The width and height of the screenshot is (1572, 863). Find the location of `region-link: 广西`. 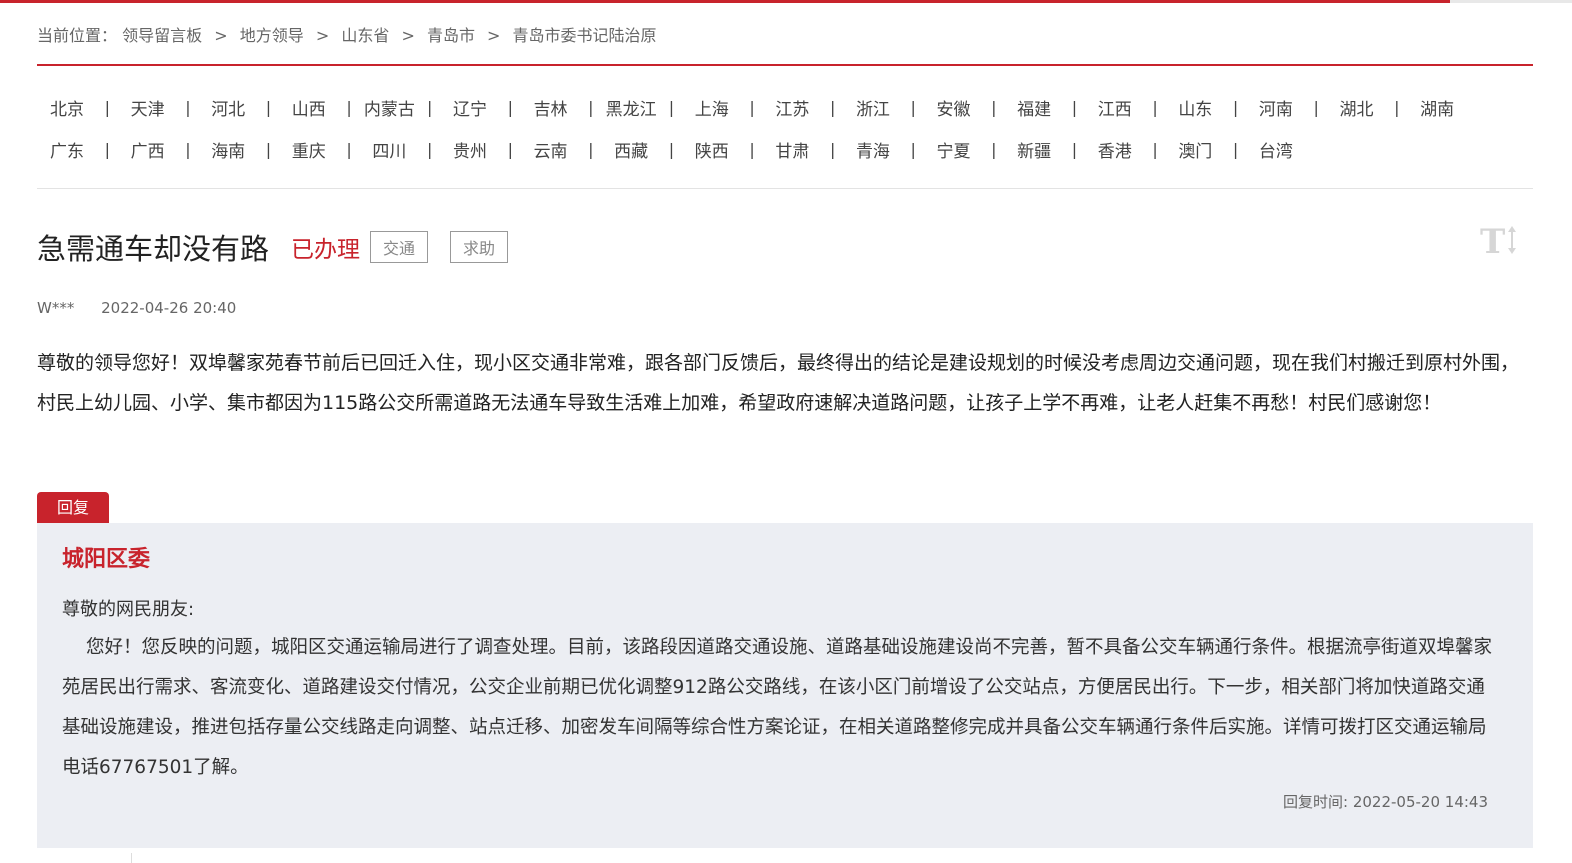

region-link: 广西 is located at coordinates (148, 149).